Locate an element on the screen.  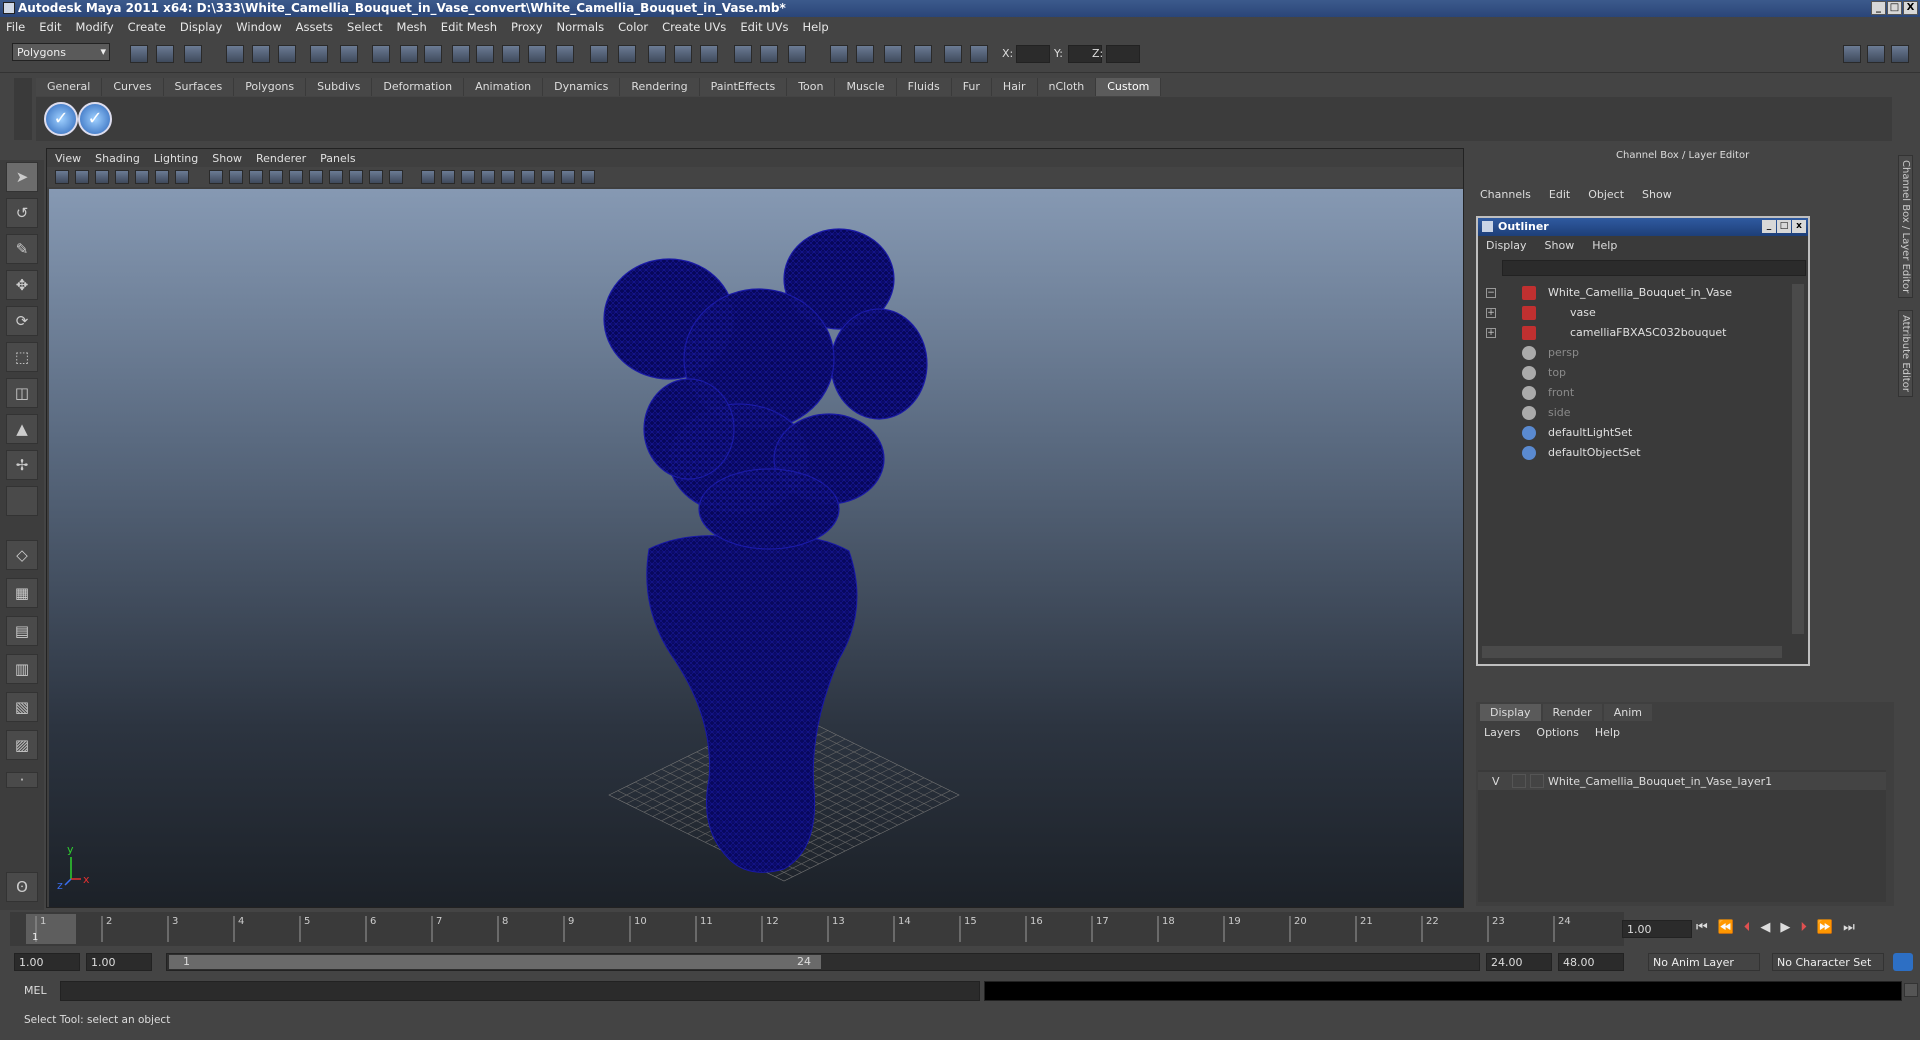
go-to-end-icon: ⏭ is located at coordinates (1849, 927).